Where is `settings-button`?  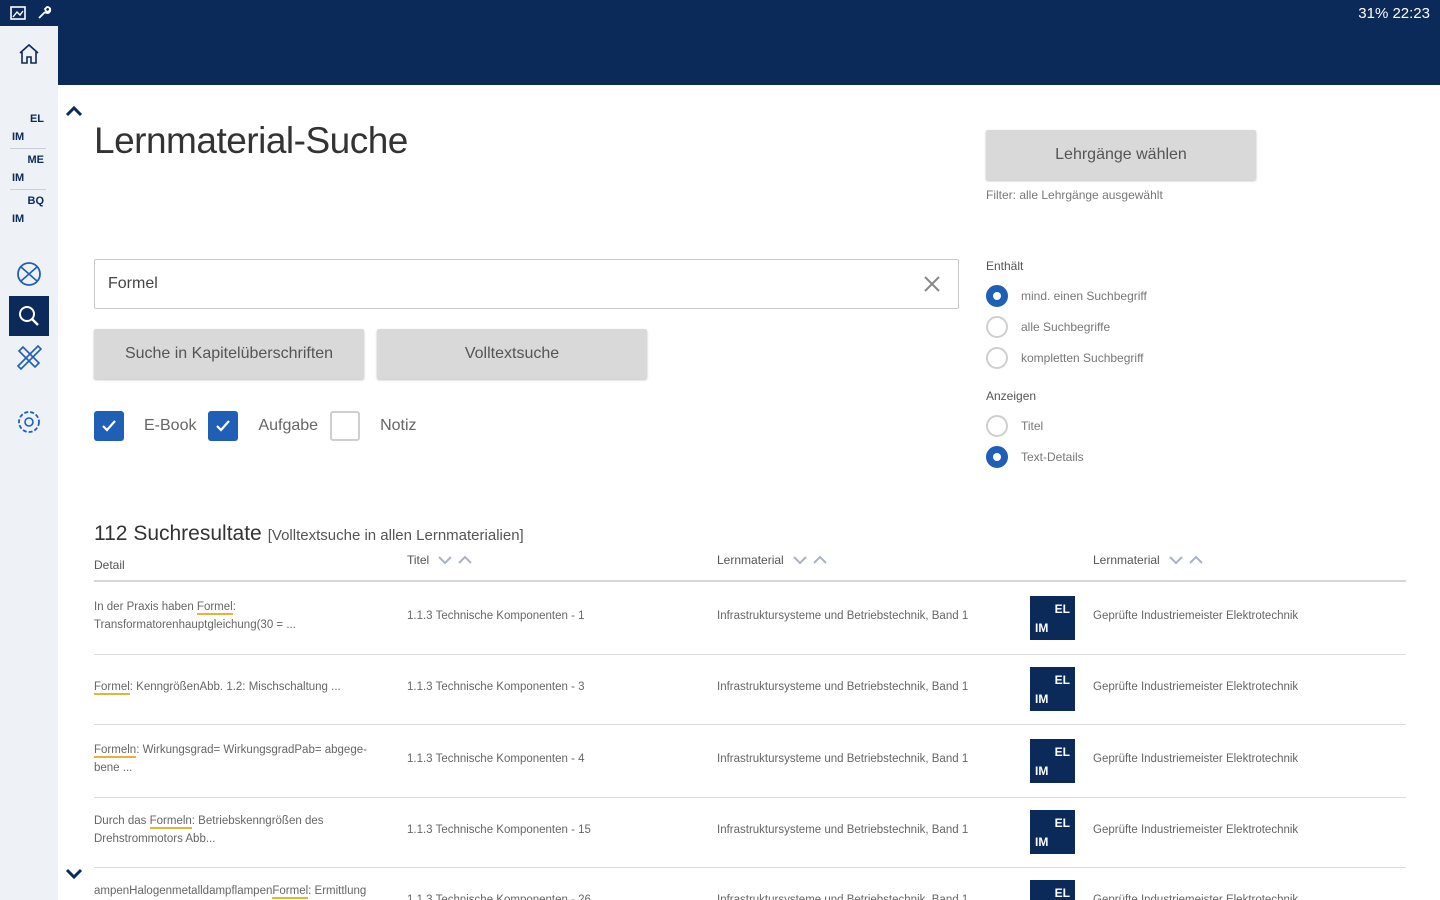
settings-button is located at coordinates (29, 422).